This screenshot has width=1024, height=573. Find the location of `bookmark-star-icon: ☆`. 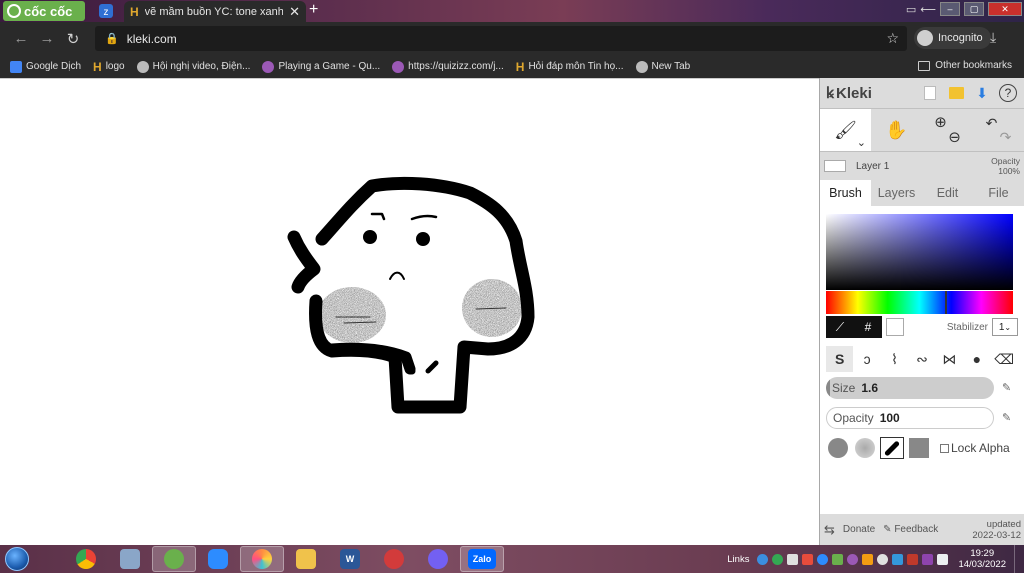

bookmark-star-icon: ☆ is located at coordinates (892, 38).